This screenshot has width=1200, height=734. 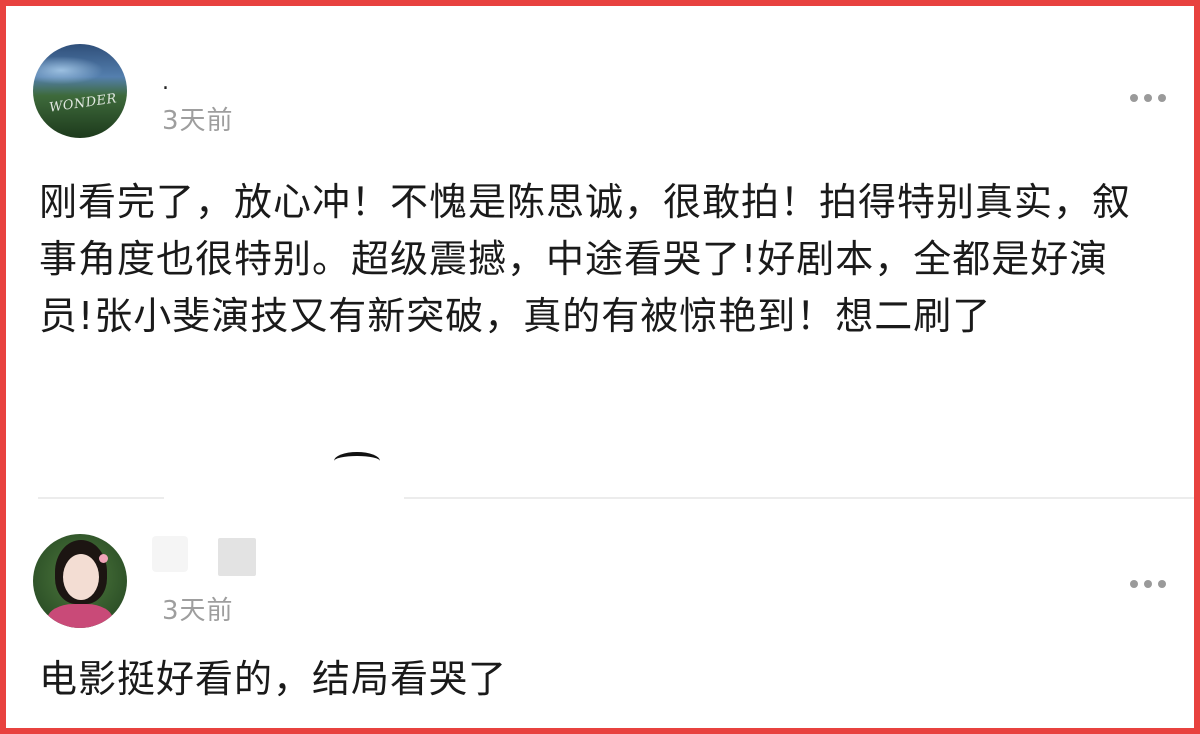 What do you see at coordinates (357, 461) in the screenshot?
I see `scribble-mark` at bounding box center [357, 461].